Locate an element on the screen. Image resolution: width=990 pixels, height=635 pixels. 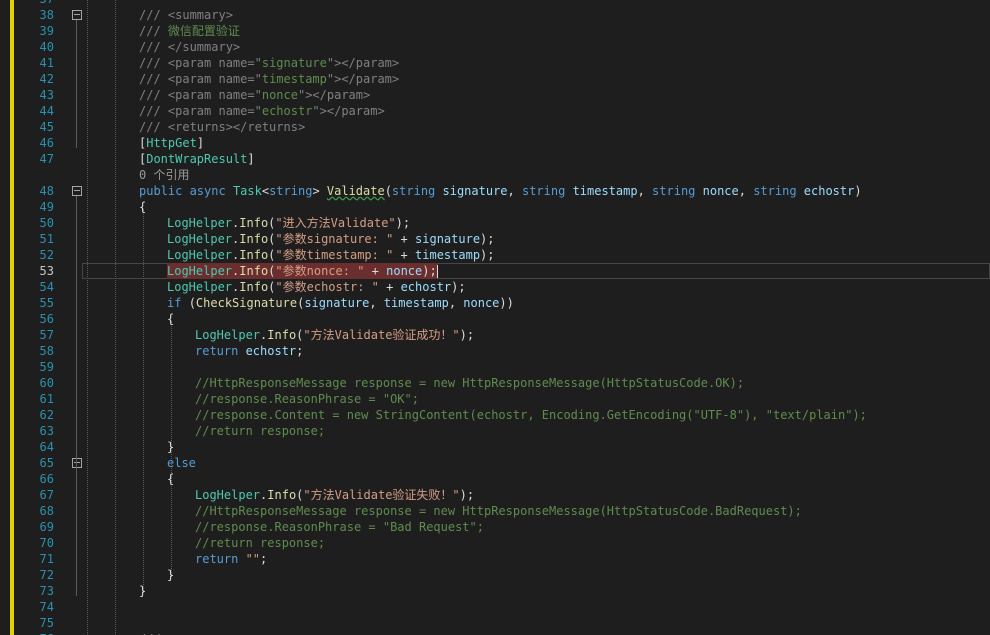
code-text: [DontWrapResult] is located at coordinates (197, 159).